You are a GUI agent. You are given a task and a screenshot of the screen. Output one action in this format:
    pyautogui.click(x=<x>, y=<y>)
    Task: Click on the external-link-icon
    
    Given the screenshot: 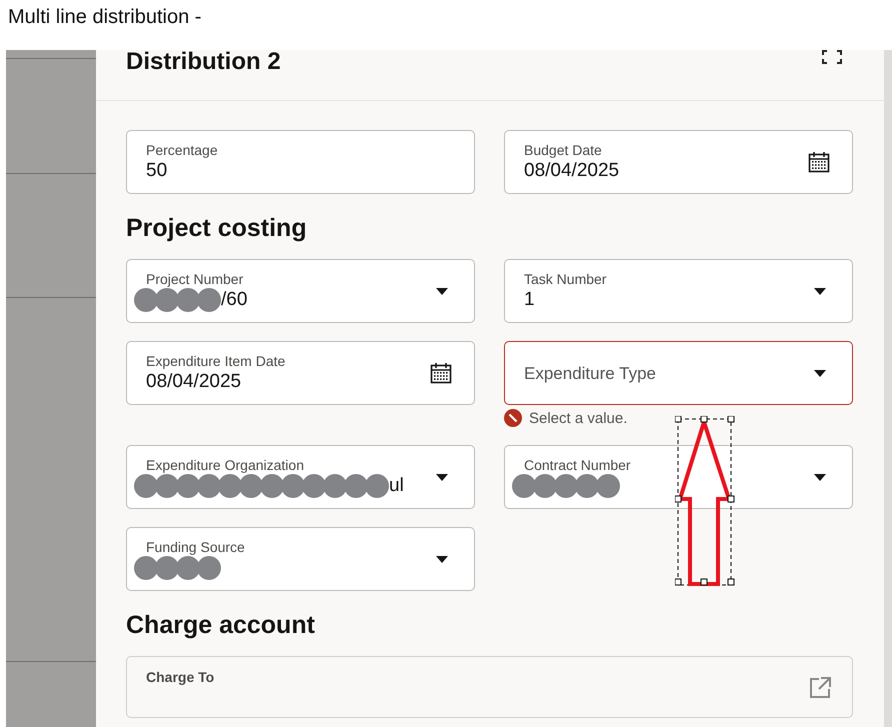 What is the action you would take?
    pyautogui.click(x=820, y=687)
    